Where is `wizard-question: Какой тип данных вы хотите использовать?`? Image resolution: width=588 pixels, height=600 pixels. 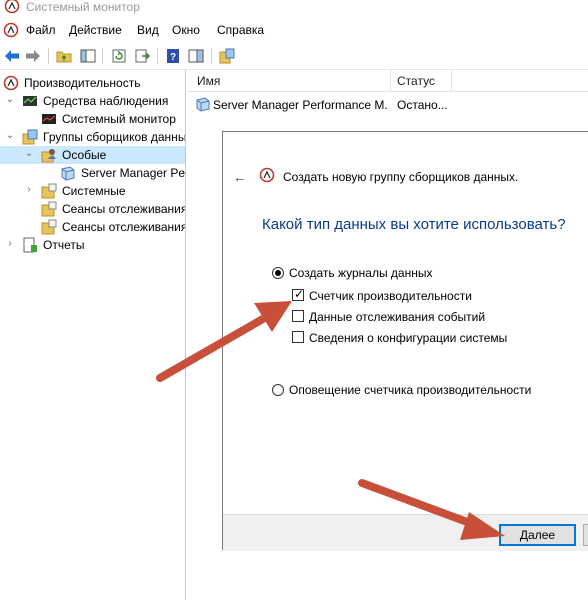 wizard-question: Какой тип данных вы хотите использовать? is located at coordinates (414, 224).